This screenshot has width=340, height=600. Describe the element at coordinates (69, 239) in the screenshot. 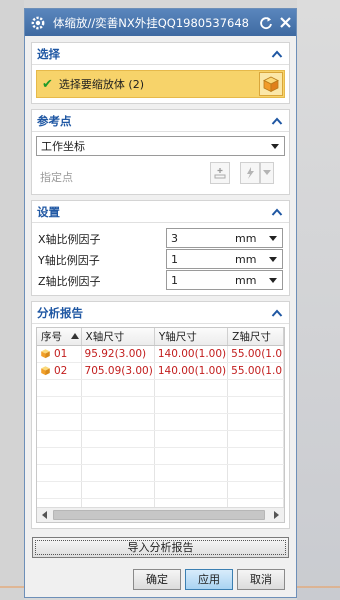

I see `x-scale-label: X轴比例因子` at that location.